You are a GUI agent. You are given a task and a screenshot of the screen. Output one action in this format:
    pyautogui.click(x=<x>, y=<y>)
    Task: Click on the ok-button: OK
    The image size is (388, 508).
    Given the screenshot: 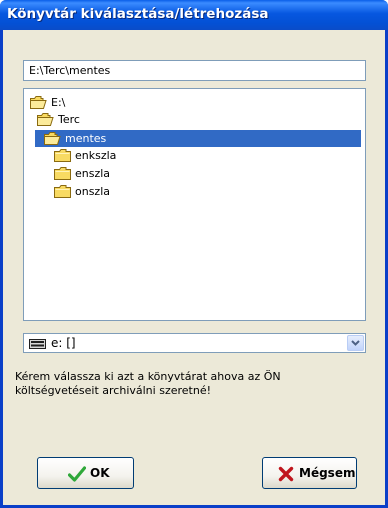 What is the action you would take?
    pyautogui.click(x=85, y=473)
    